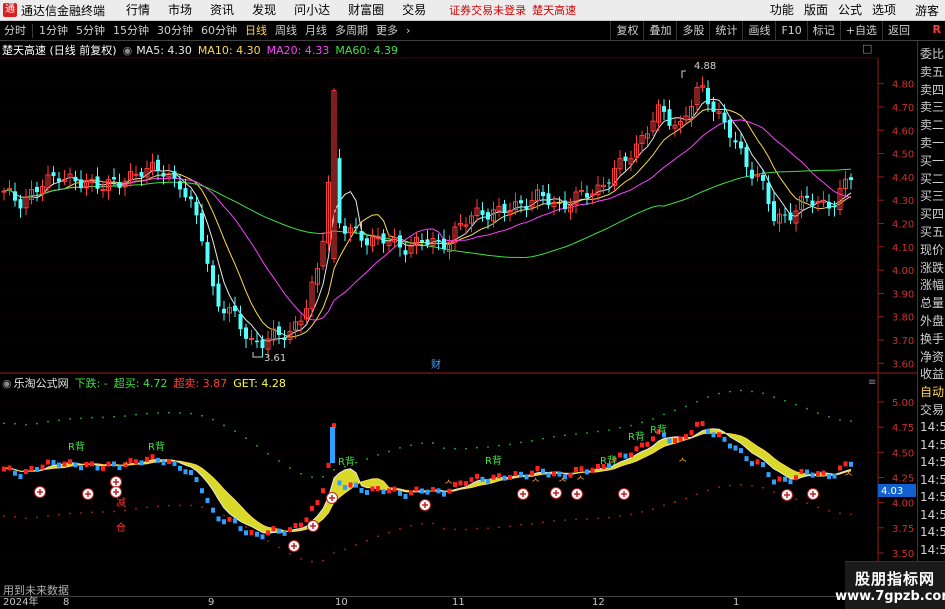  Describe the element at coordinates (867, 48) in the screenshot. I see `maximize-icon: □` at that location.